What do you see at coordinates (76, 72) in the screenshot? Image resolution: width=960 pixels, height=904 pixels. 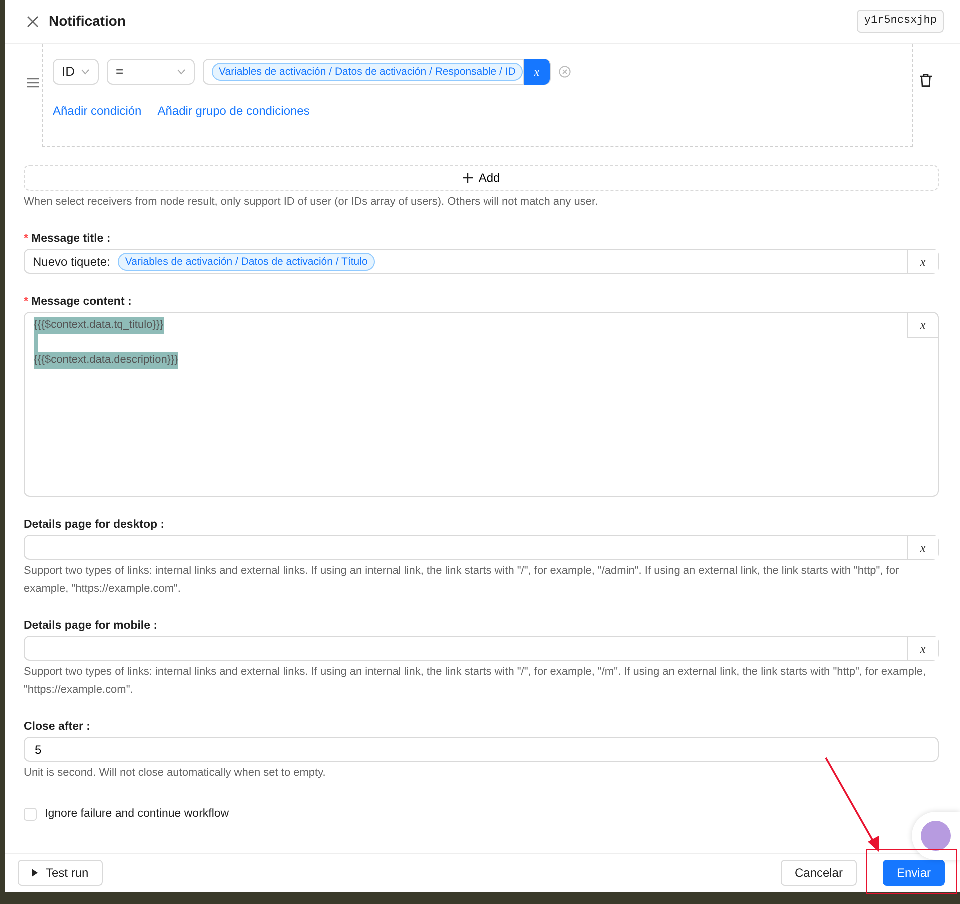 I see `field-select: ID` at bounding box center [76, 72].